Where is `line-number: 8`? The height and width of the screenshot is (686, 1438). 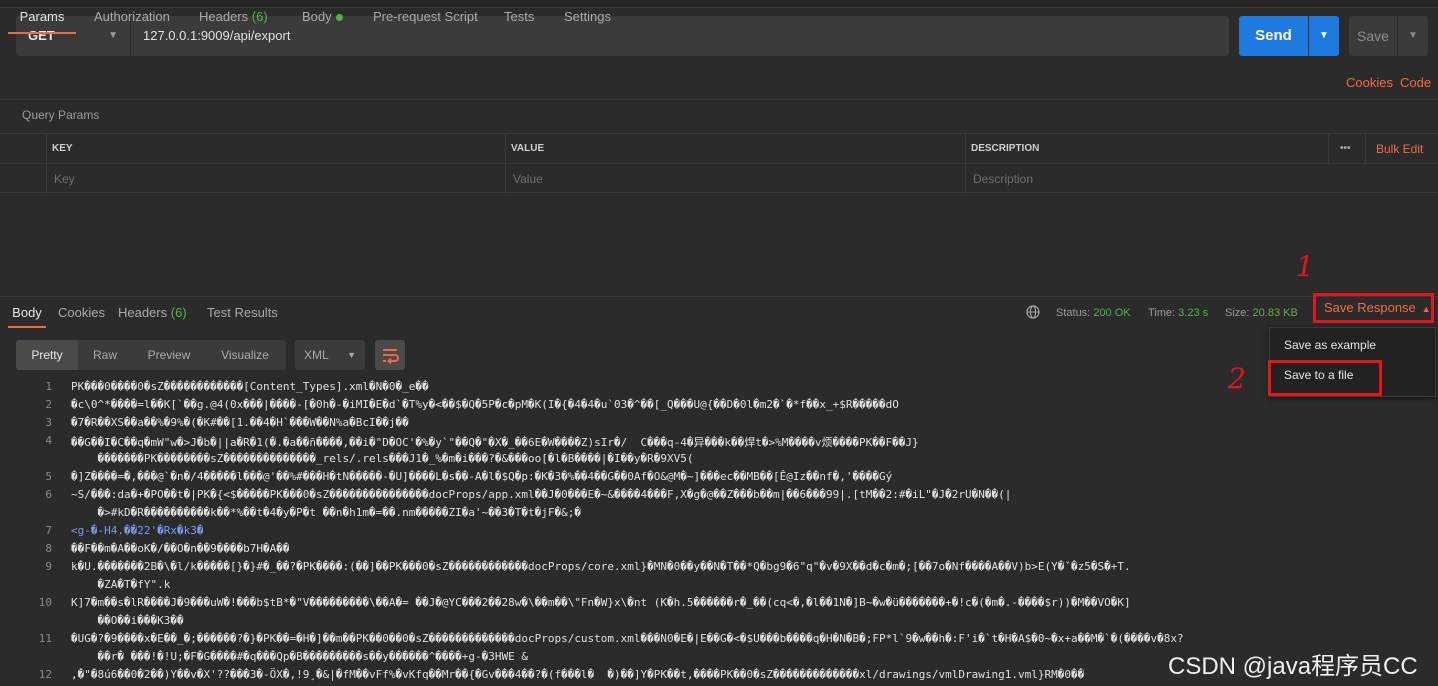
line-number: 8 is located at coordinates (48, 548).